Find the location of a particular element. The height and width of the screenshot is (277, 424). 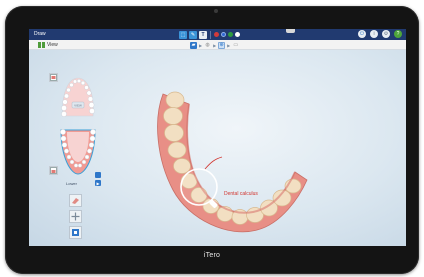

view-selector-label: VIEW is located at coordinates (78, 106).